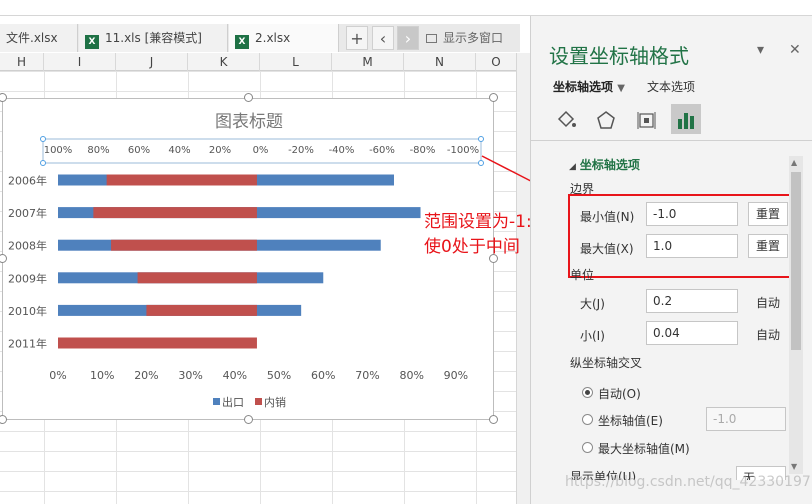  I want to click on chevron-down-icon: ▼, so click(621, 88).